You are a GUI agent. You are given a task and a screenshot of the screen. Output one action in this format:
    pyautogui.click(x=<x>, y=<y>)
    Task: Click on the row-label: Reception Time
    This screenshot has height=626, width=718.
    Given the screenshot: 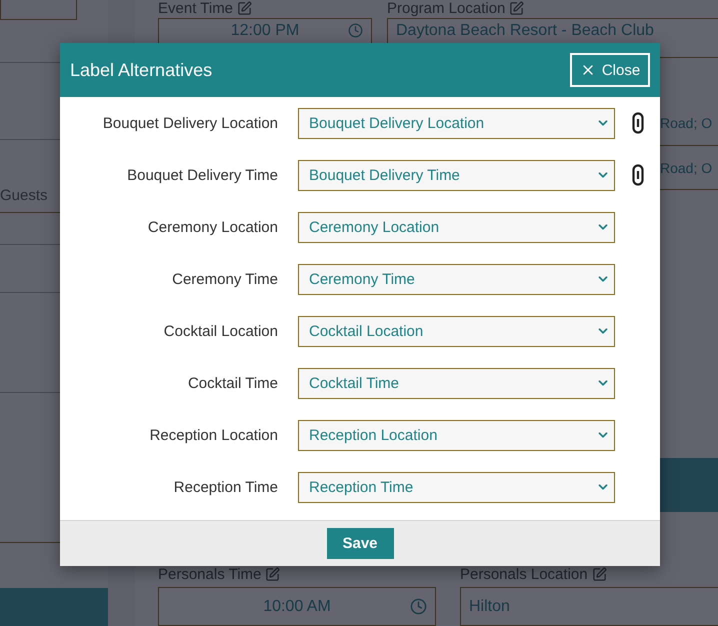 What is the action you would take?
    pyautogui.click(x=225, y=487)
    